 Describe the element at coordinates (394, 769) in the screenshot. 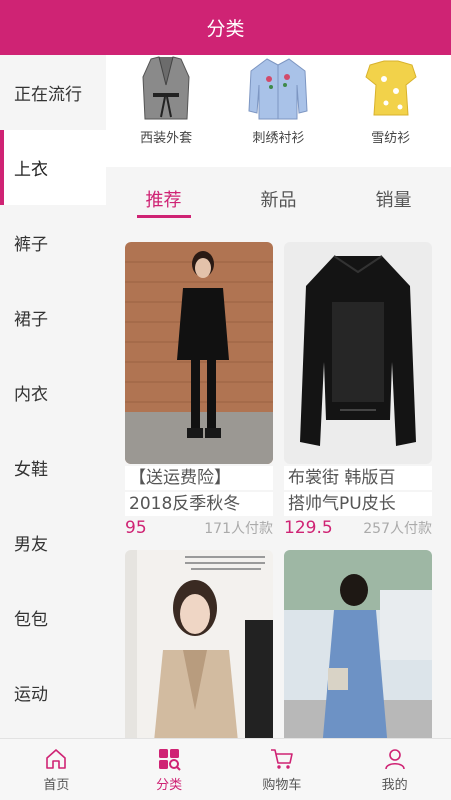

I see `nav-profile: 我的` at that location.